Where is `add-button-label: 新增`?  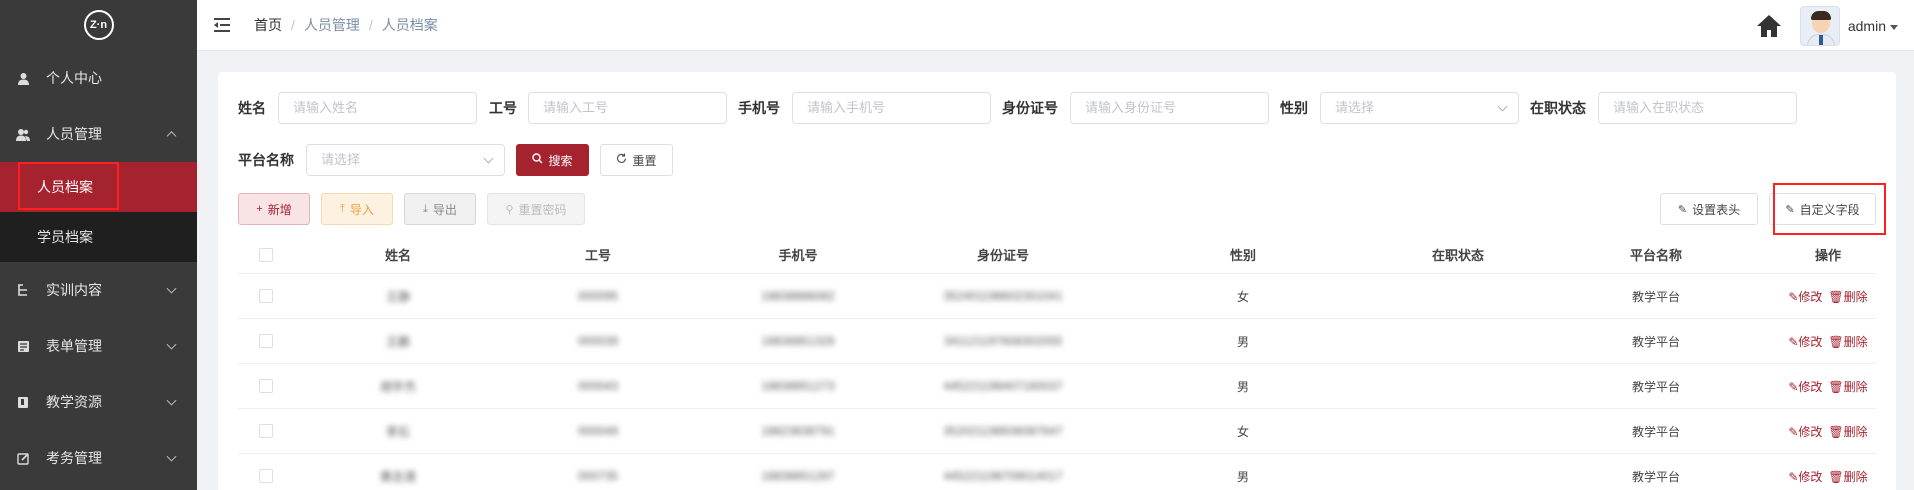 add-button-label: 新增 is located at coordinates (279, 209).